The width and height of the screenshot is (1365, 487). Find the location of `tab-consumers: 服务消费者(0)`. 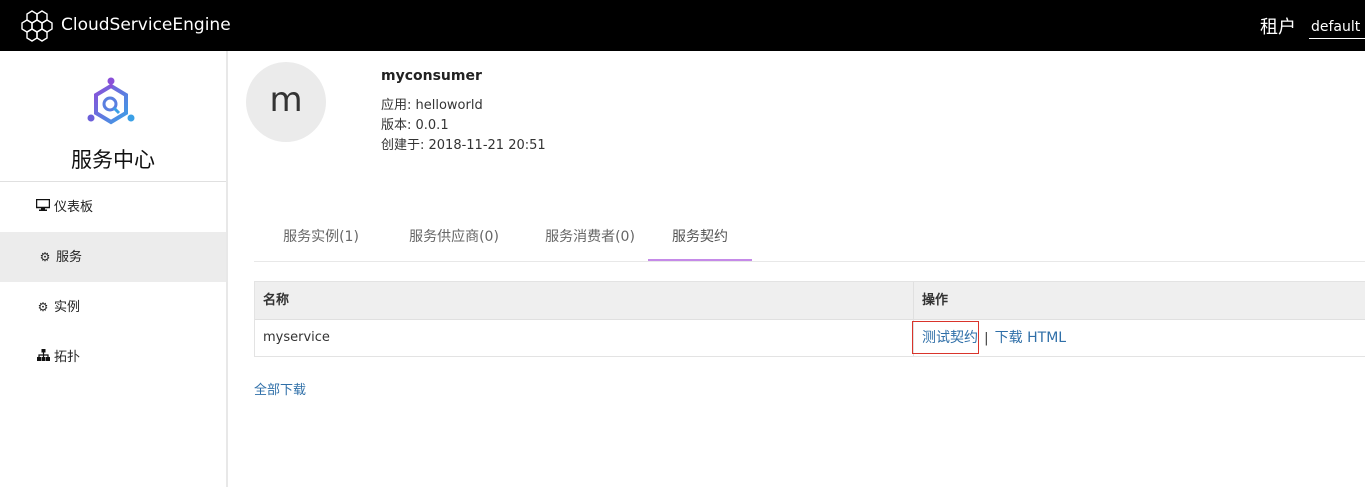

tab-consumers: 服务消费者(0) is located at coordinates (590, 239).